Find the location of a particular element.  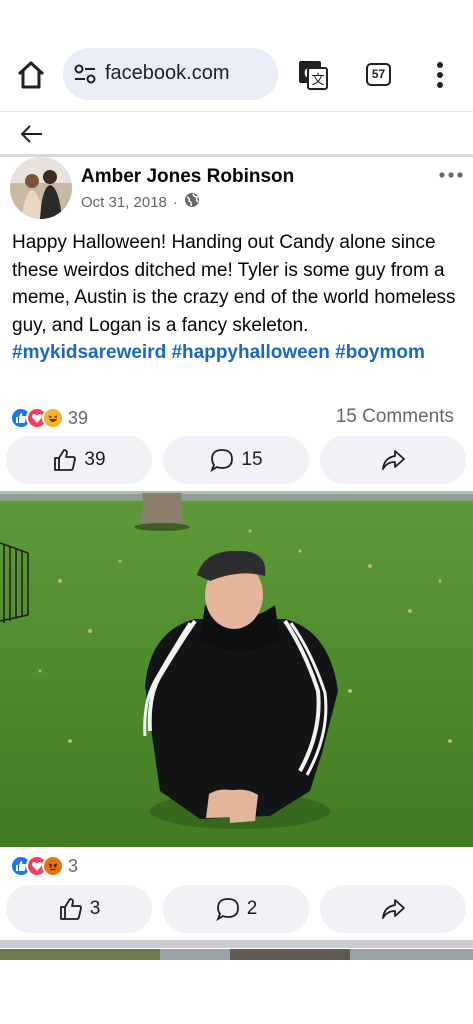

photo-like-button: 3 is located at coordinates (79, 909).